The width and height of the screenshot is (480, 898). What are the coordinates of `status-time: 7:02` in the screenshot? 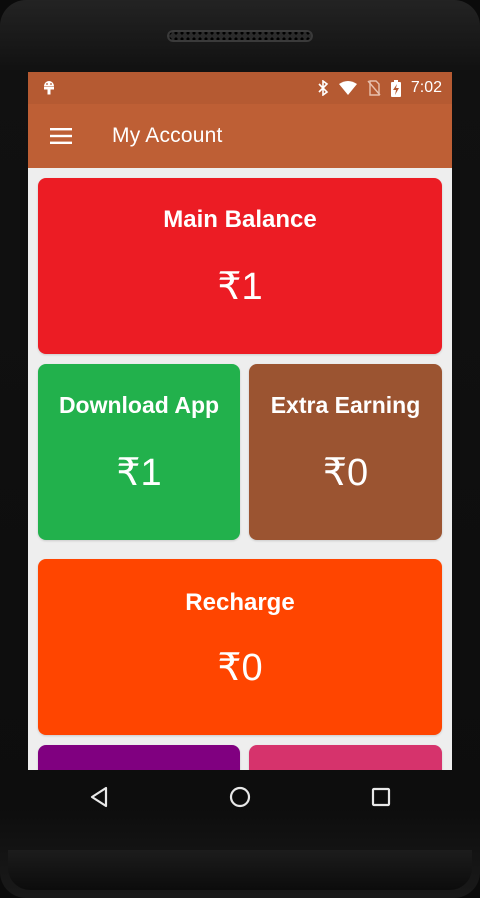 It's located at (426, 87).